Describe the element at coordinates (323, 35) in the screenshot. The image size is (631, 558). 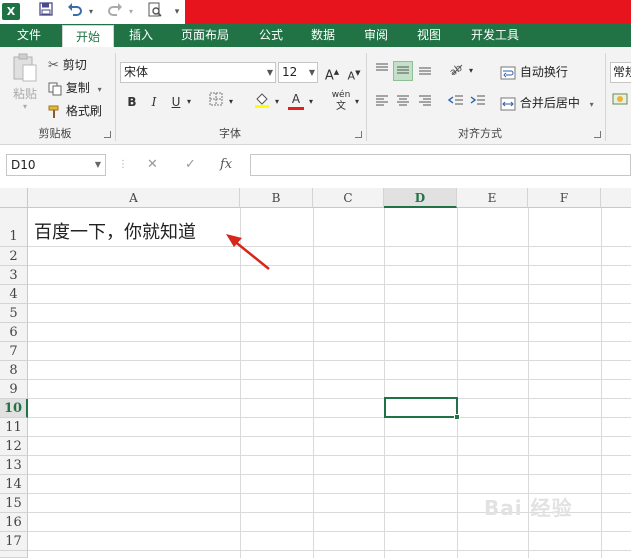
I see `tab-data: 数据` at that location.